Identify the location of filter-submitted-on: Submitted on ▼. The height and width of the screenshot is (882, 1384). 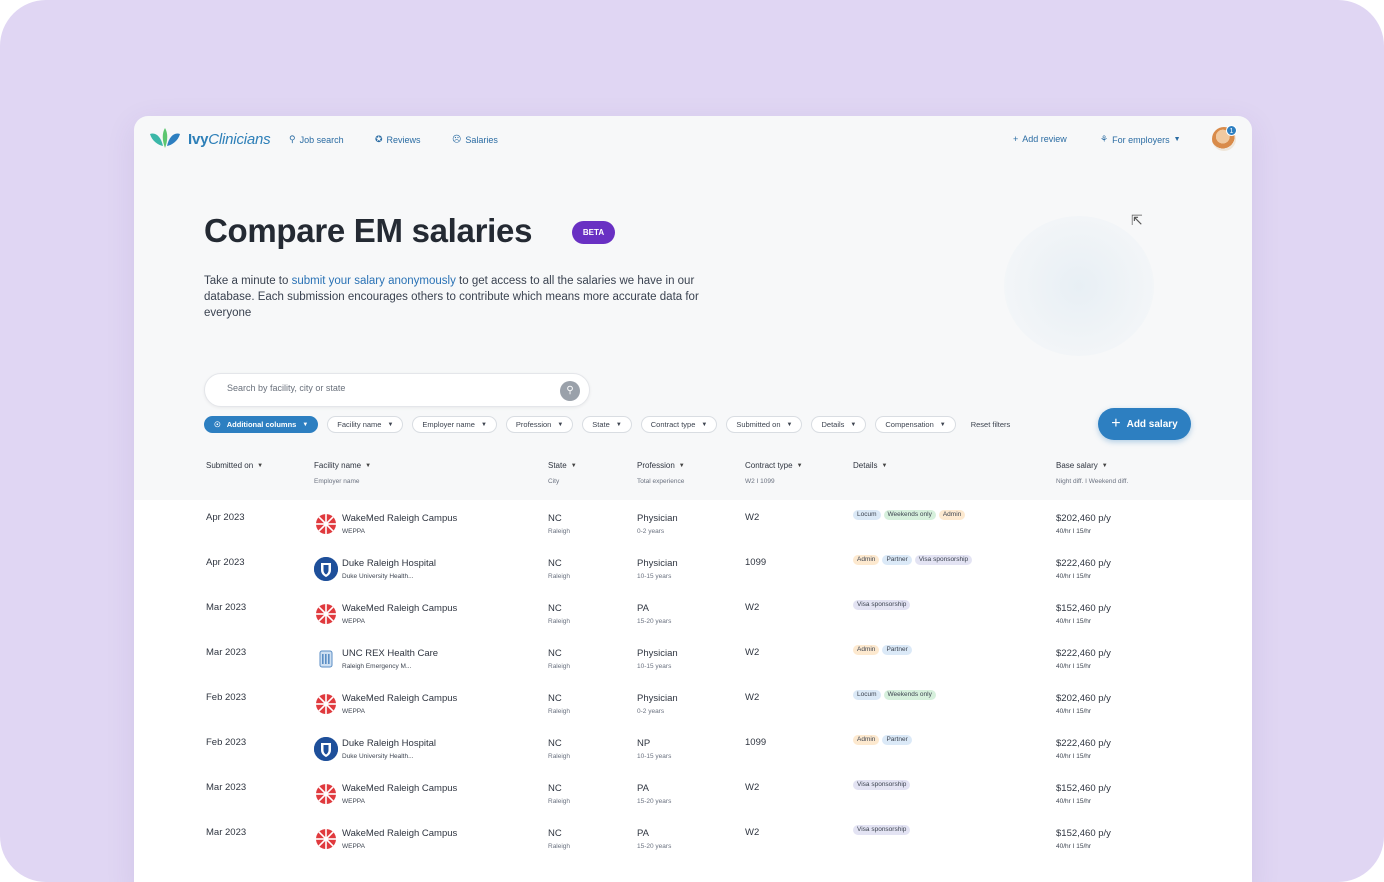
(764, 424).